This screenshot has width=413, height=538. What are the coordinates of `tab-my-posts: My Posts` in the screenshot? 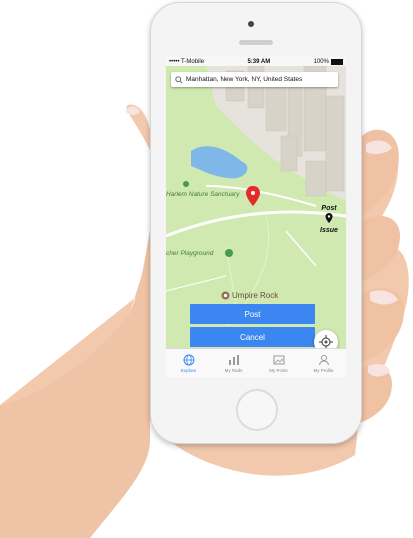 It's located at (278, 363).